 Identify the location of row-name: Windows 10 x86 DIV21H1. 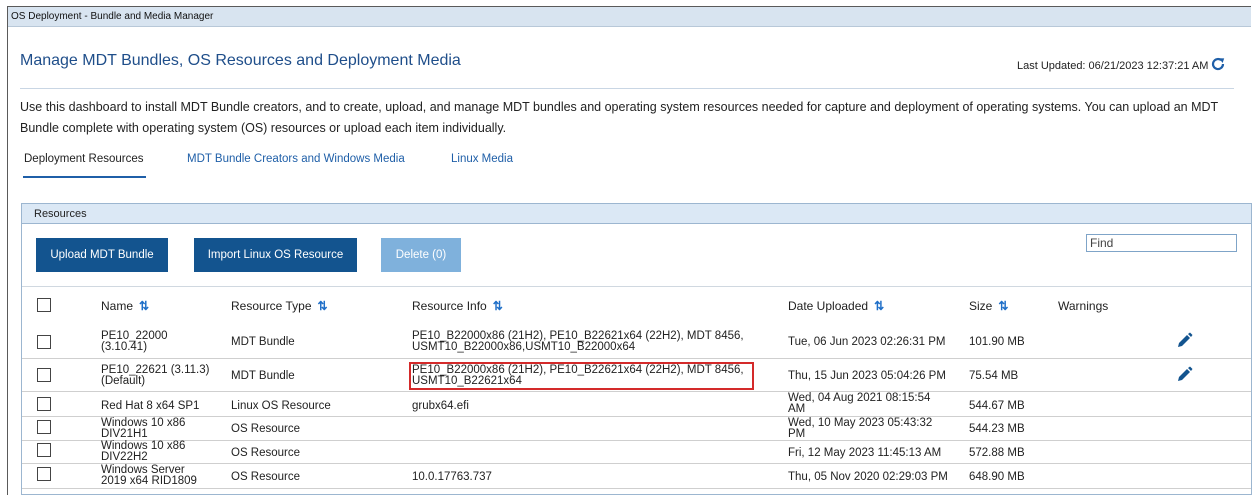
(143, 428).